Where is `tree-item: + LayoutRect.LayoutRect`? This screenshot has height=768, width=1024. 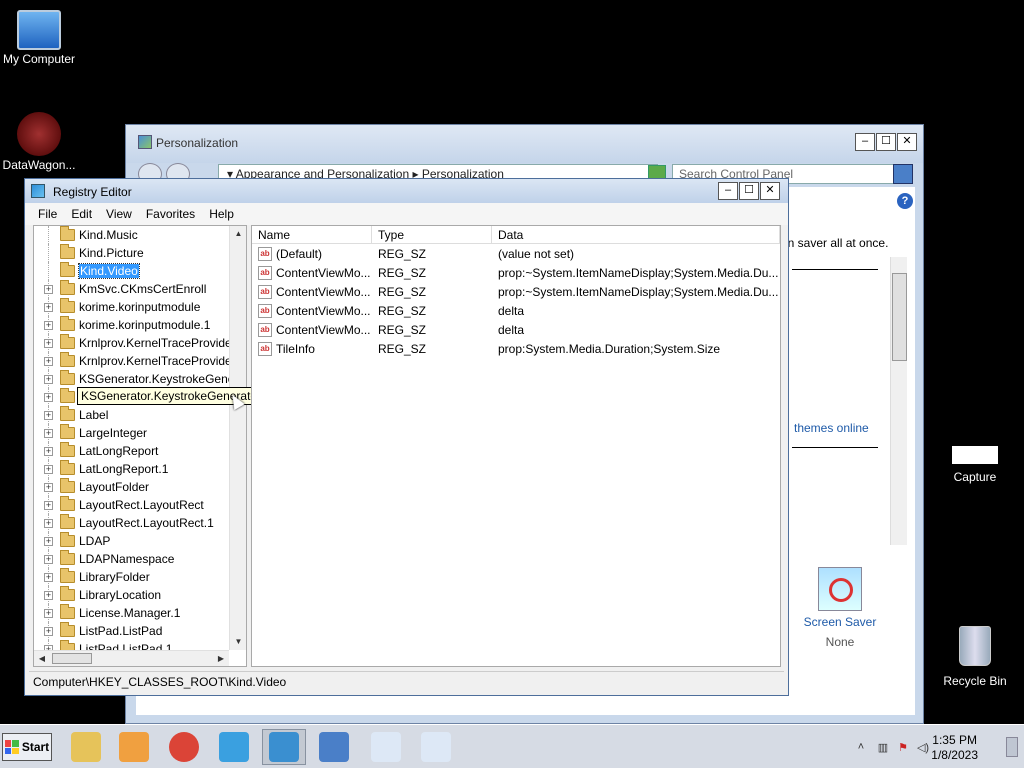
tree-item: + LayoutRect.LayoutRect is located at coordinates (131, 505).